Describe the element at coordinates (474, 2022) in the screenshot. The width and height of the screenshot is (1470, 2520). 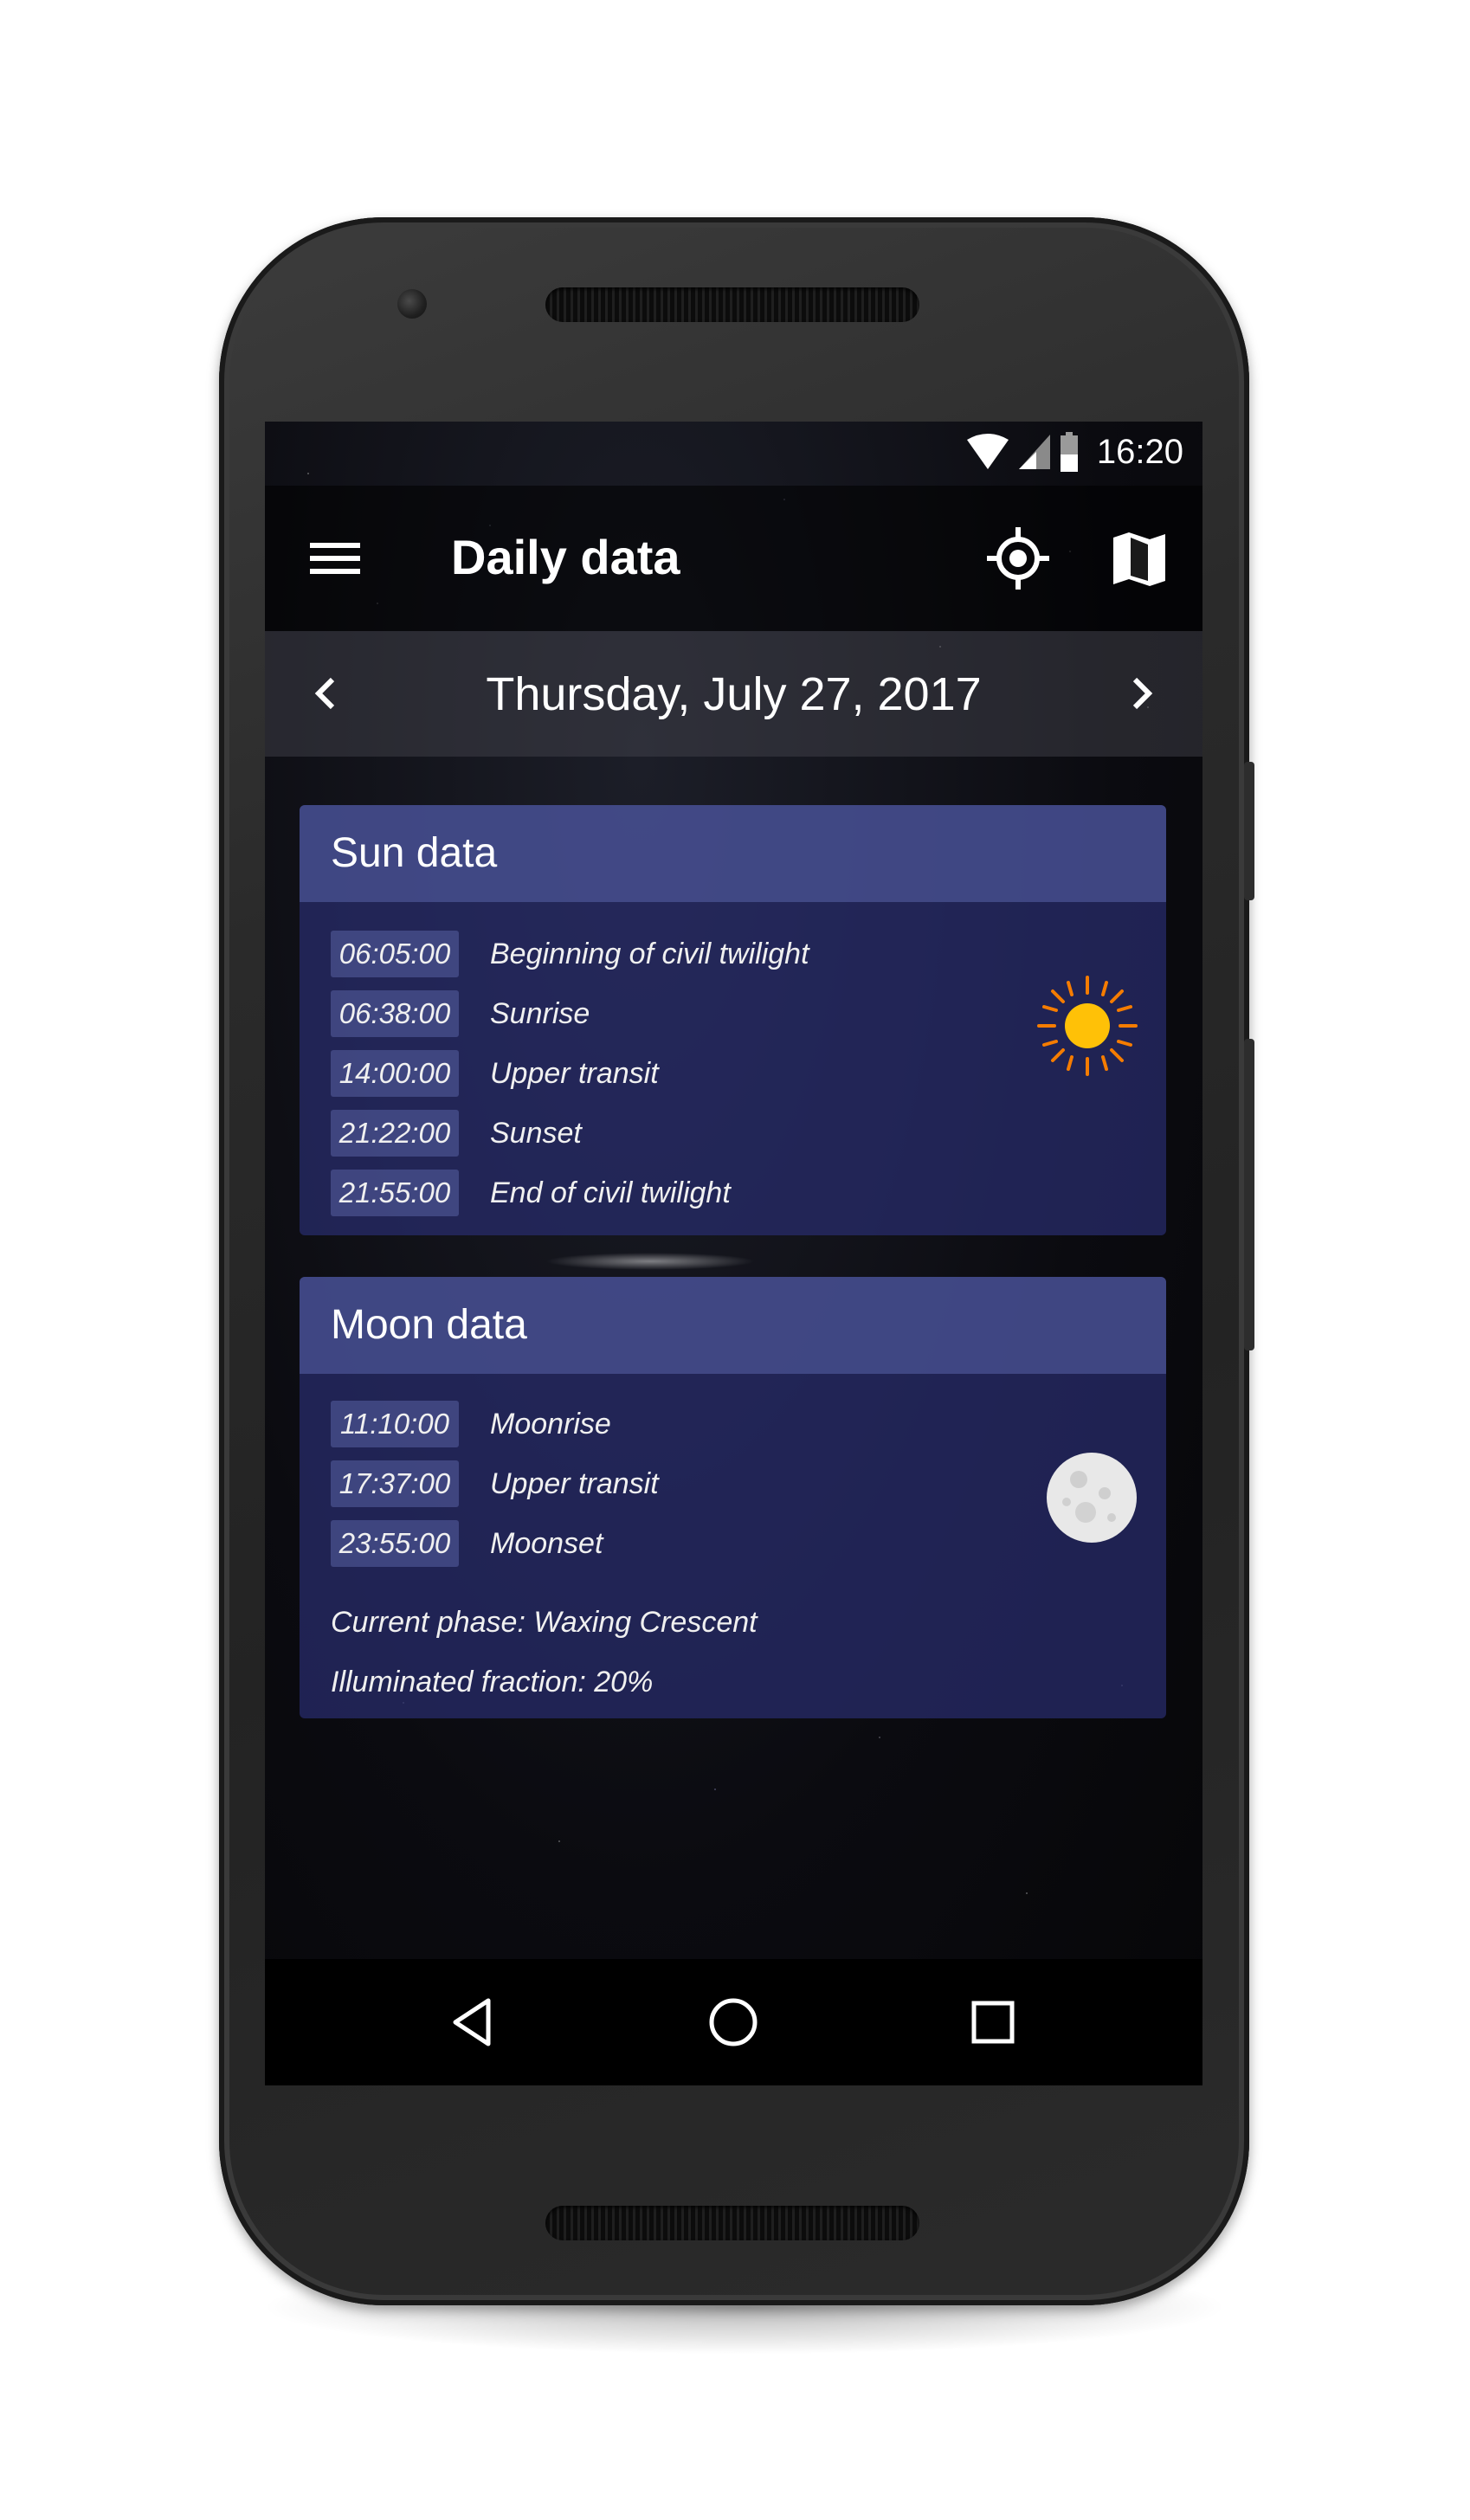
I see `back-icon` at that location.